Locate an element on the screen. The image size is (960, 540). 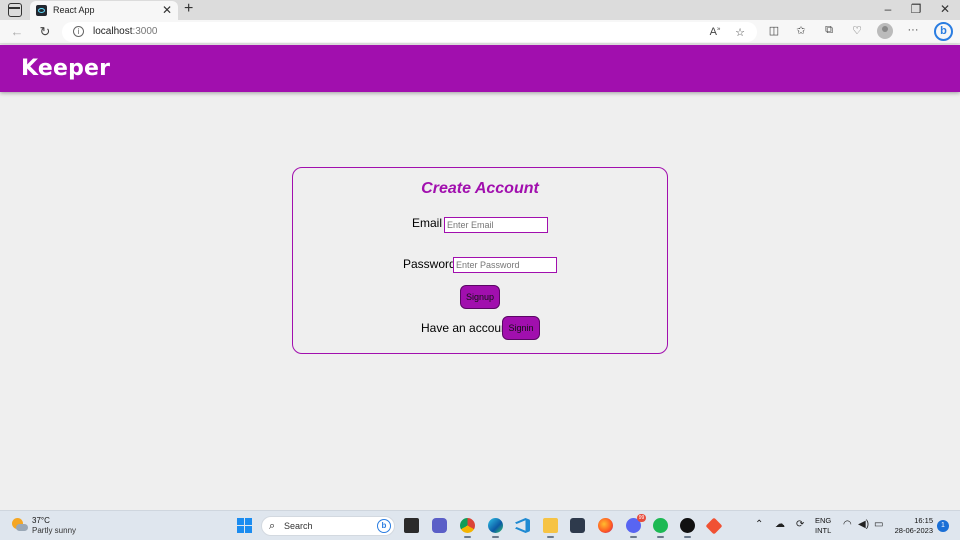
media-player-icon is located at coordinates (687, 528).